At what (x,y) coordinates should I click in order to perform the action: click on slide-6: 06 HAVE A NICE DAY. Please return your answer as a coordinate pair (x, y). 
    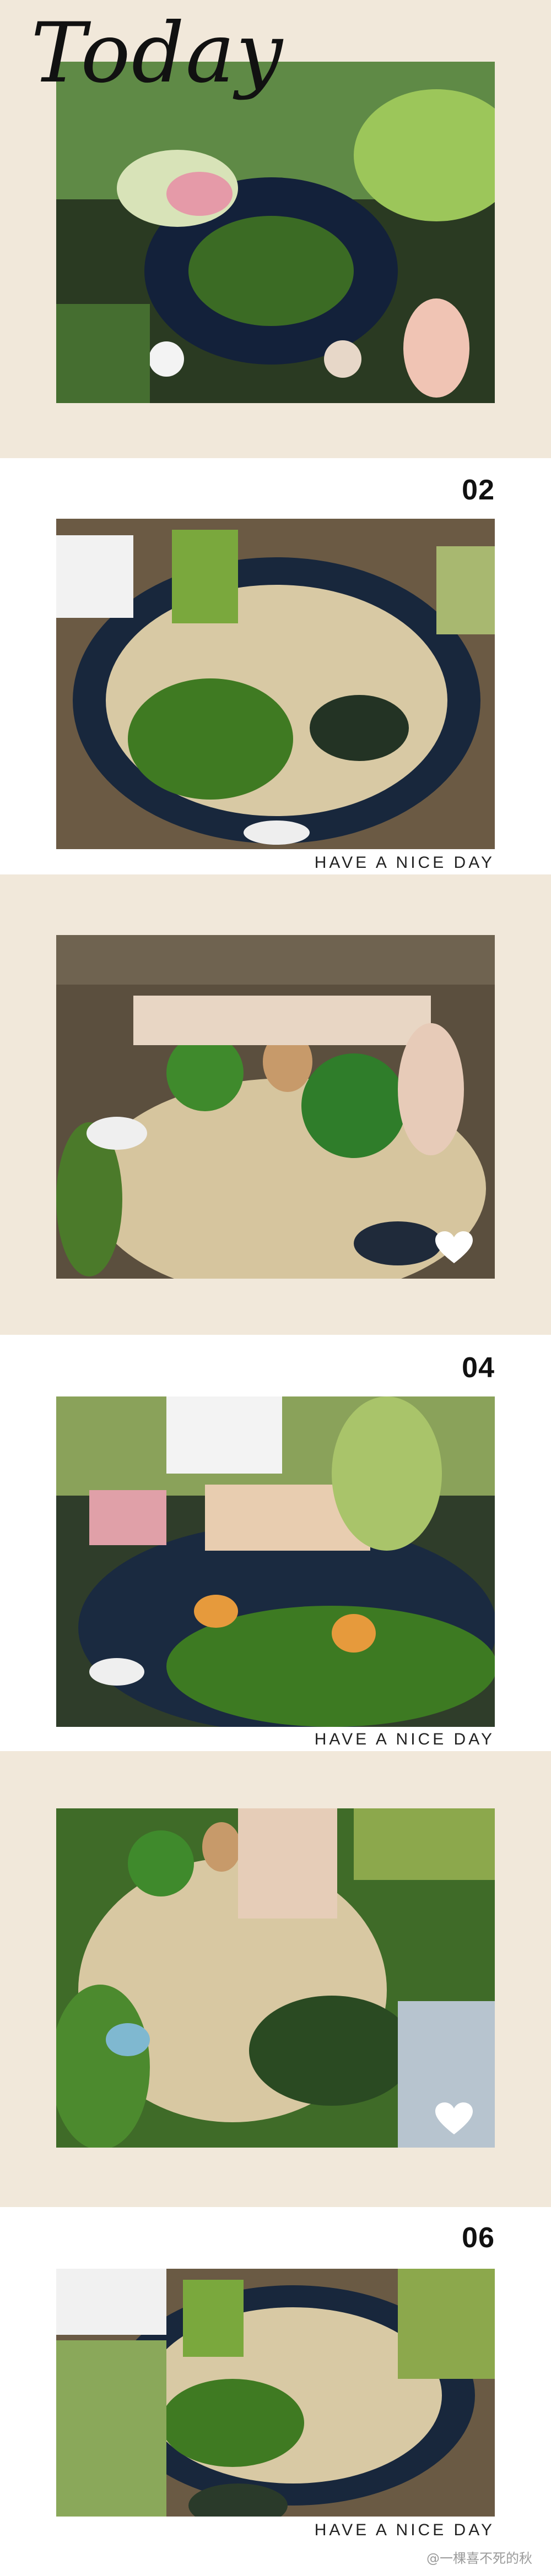
    Looking at the image, I should click on (275, 2392).